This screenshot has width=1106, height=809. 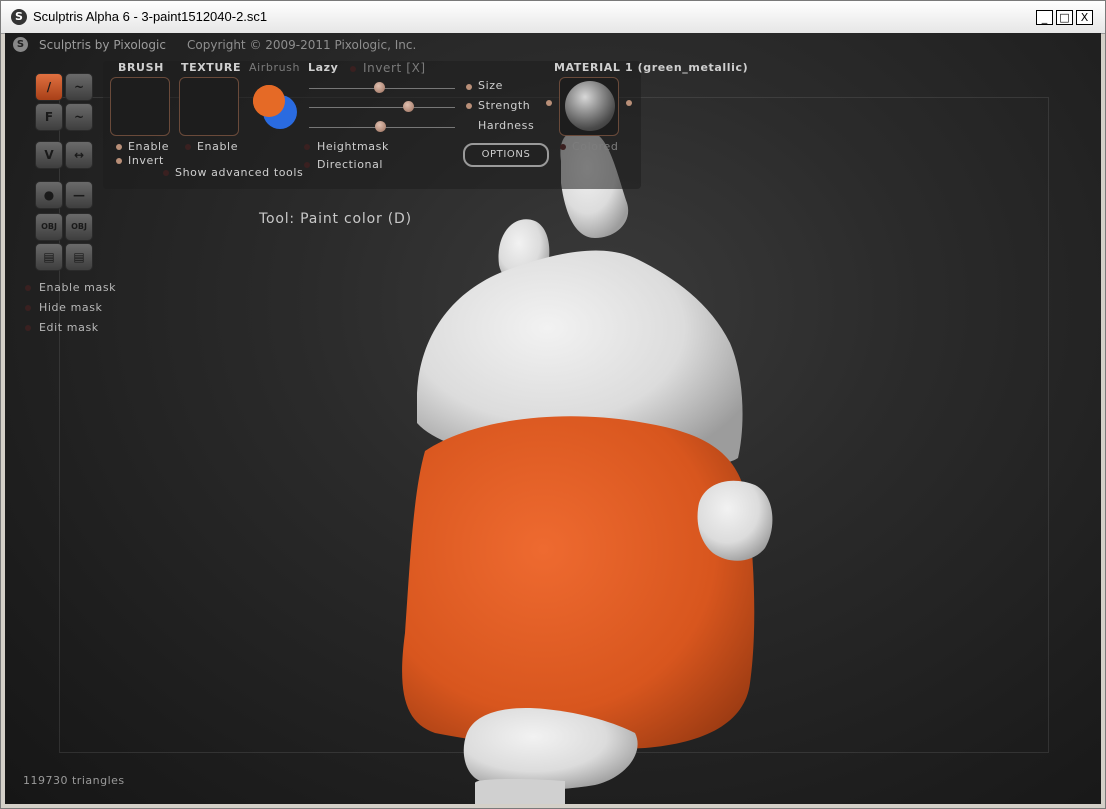 I want to click on hide-mask-label: Hide mask, so click(x=71, y=307).